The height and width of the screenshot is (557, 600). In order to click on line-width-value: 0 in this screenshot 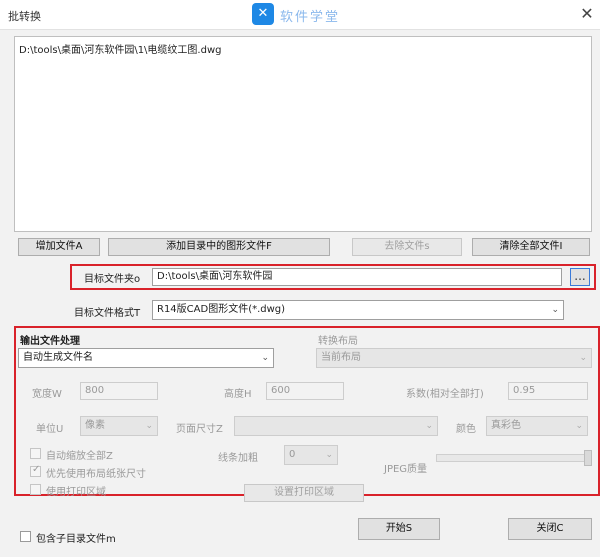, I will do `click(292, 454)`.